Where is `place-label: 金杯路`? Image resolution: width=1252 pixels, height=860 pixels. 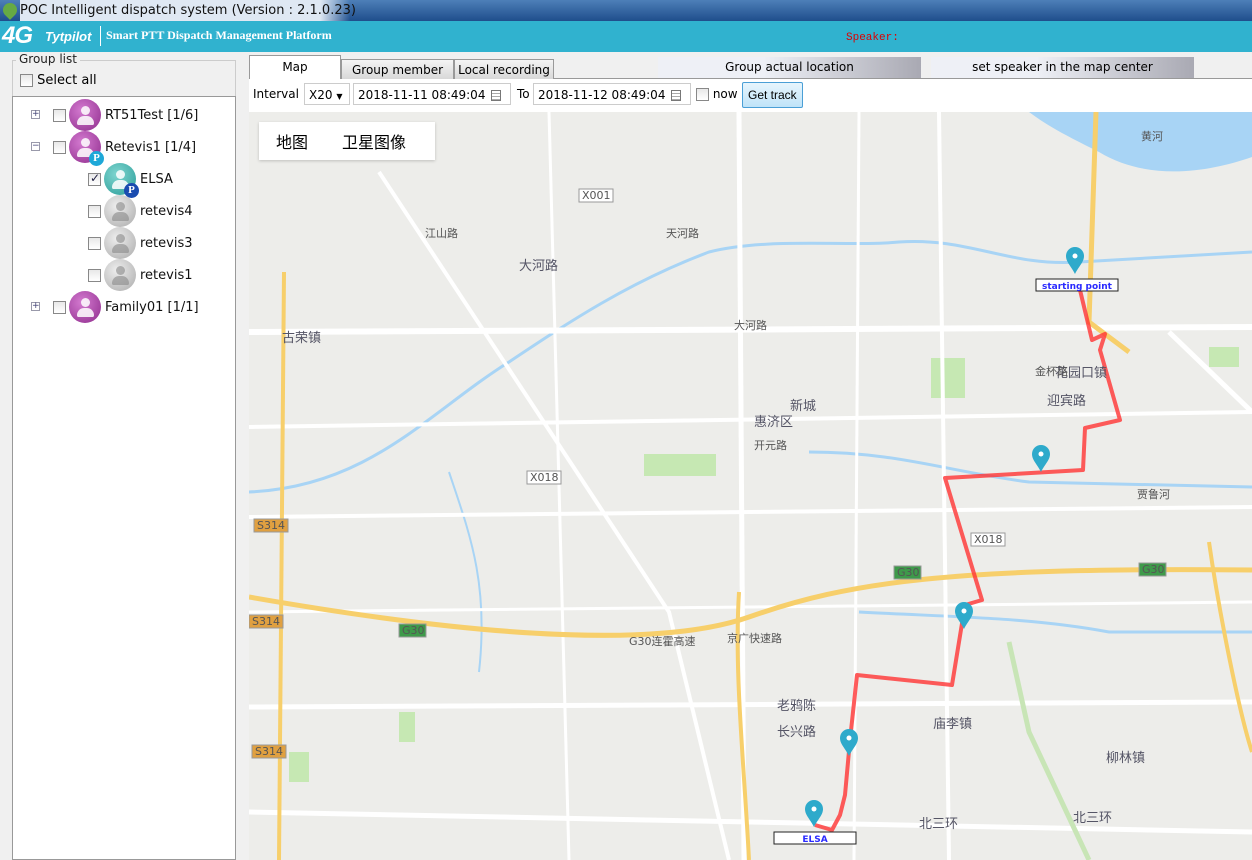
place-label: 金杯路 is located at coordinates (1051, 371).